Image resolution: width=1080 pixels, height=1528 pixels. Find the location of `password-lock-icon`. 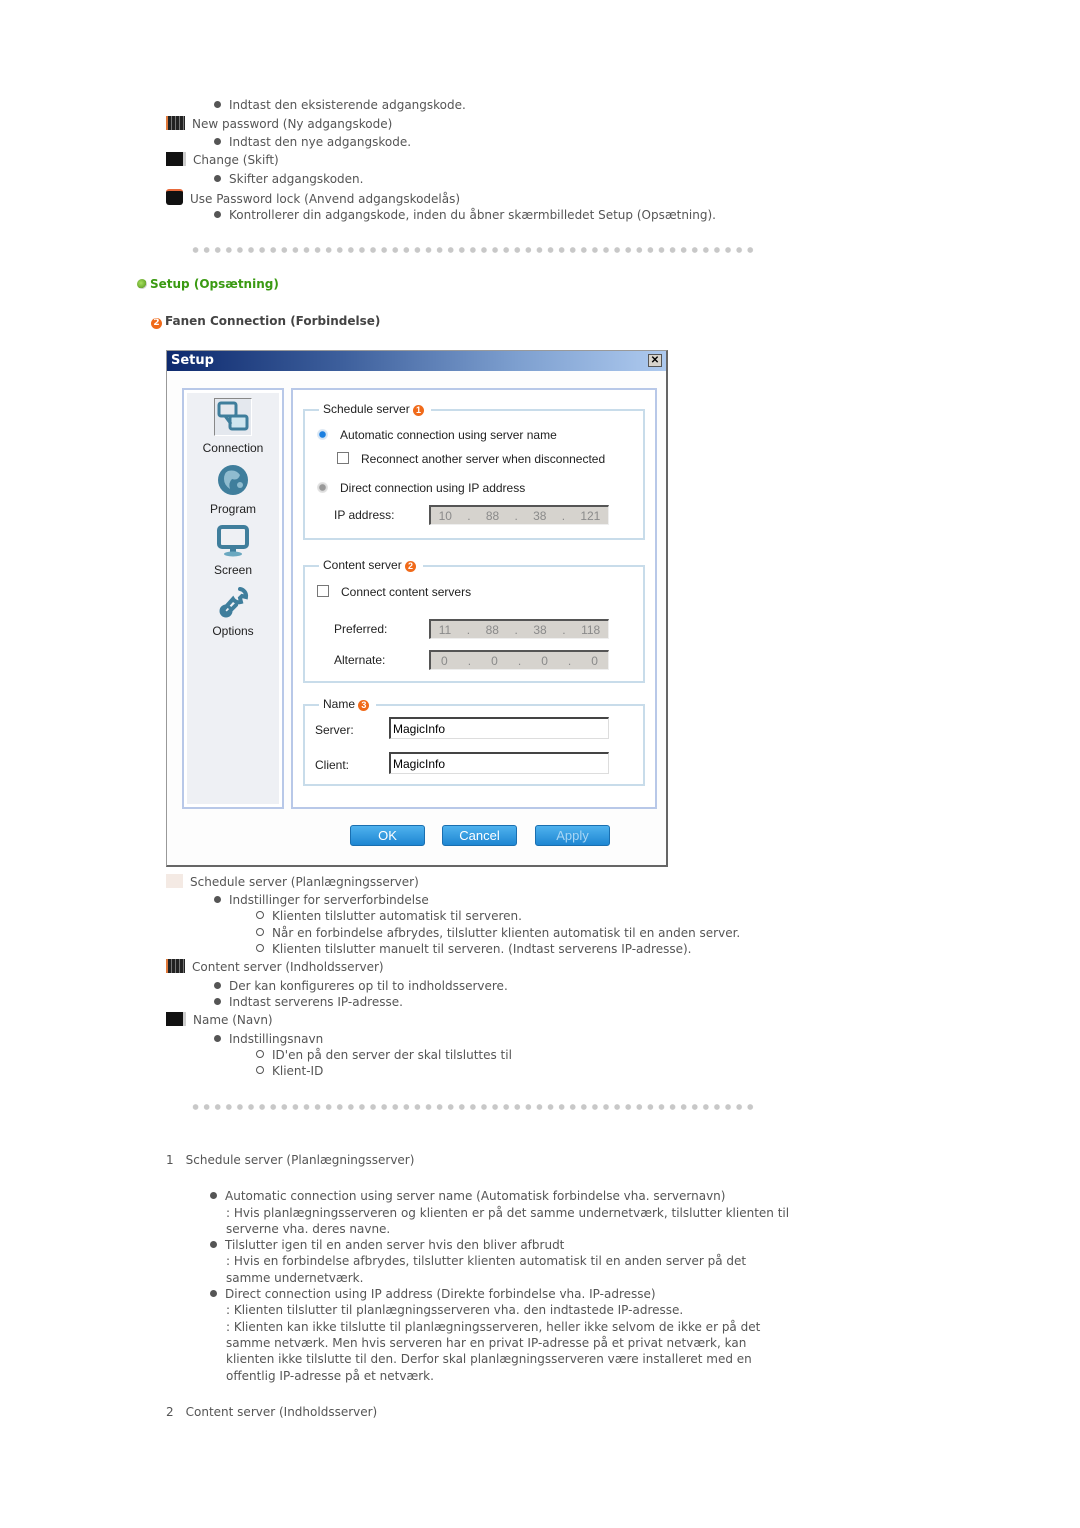

password-lock-icon is located at coordinates (174, 197).